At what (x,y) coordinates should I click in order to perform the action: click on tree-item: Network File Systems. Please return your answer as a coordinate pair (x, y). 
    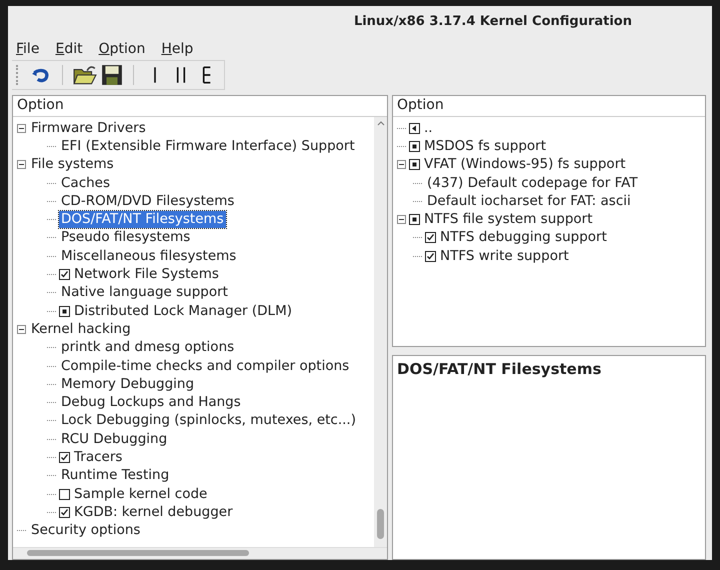
    Looking at the image, I should click on (146, 275).